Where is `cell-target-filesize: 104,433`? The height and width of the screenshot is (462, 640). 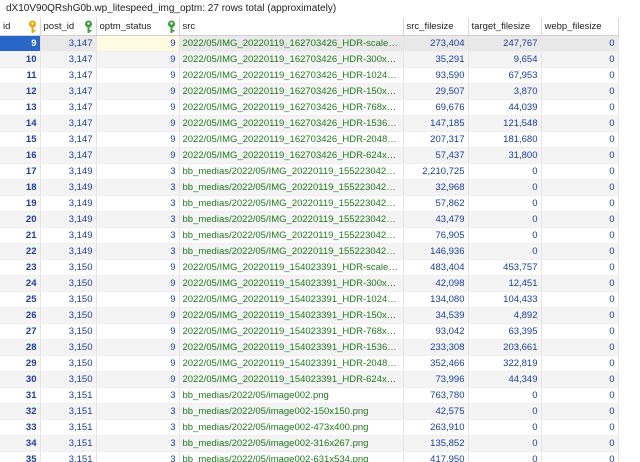 cell-target-filesize: 104,433 is located at coordinates (505, 299).